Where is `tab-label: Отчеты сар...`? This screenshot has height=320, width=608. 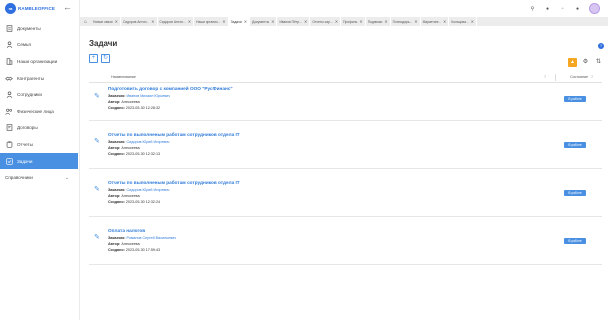
tab-label: Отчеты сар... is located at coordinates (322, 21).